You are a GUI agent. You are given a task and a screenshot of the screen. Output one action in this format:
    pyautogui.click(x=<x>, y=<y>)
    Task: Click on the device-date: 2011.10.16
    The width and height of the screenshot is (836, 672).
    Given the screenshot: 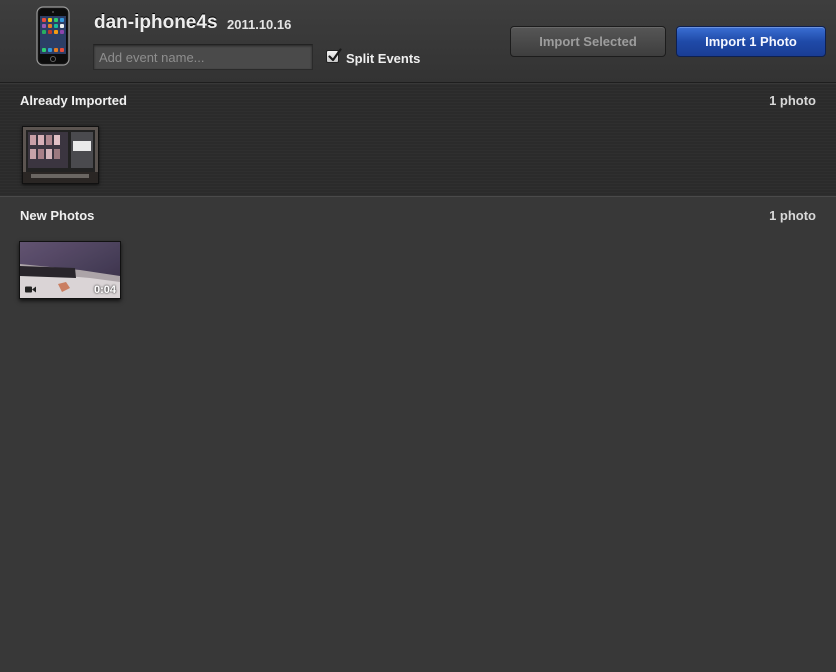 What is the action you would take?
    pyautogui.click(x=259, y=24)
    